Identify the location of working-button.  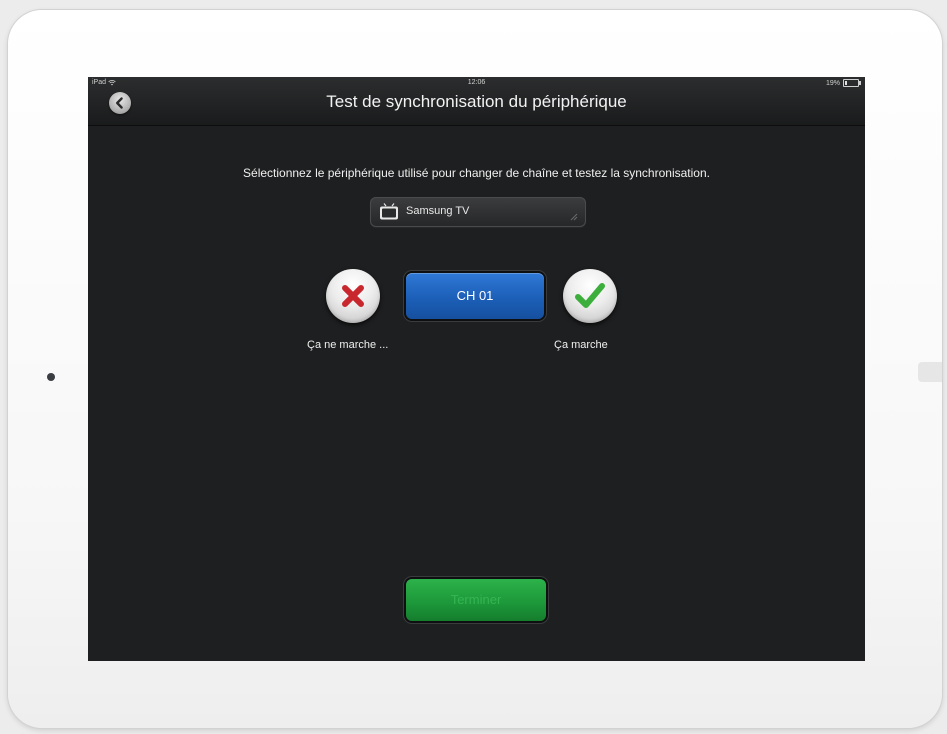
(590, 296).